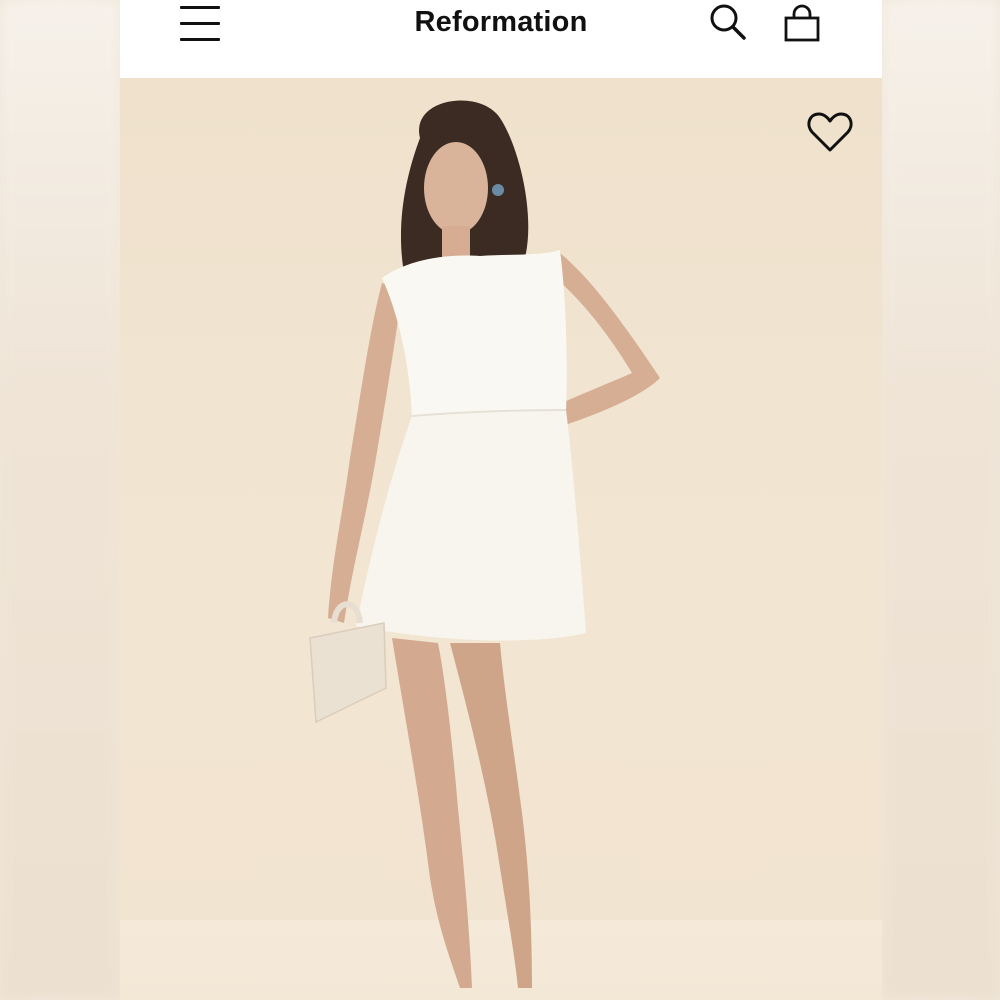 Image resolution: width=1000 pixels, height=1000 pixels. I want to click on site-header: Reformation, so click(501, 39).